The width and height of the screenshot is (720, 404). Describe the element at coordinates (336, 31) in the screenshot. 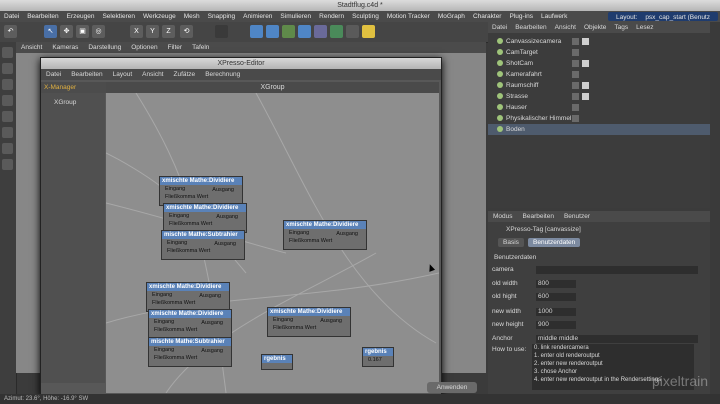

I see `scene-icon` at that location.